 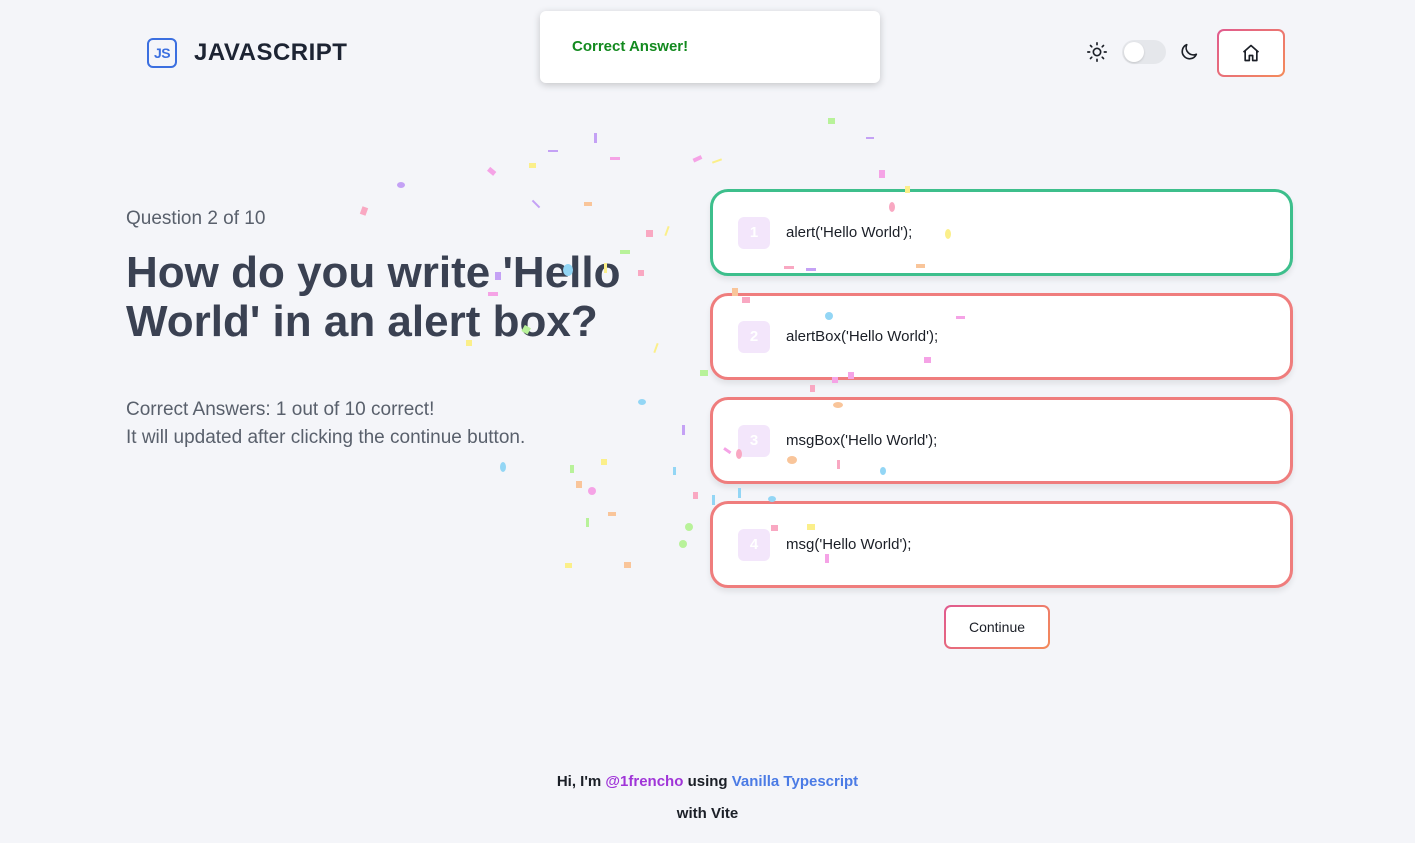 I want to click on theme-toggle, so click(x=1144, y=52).